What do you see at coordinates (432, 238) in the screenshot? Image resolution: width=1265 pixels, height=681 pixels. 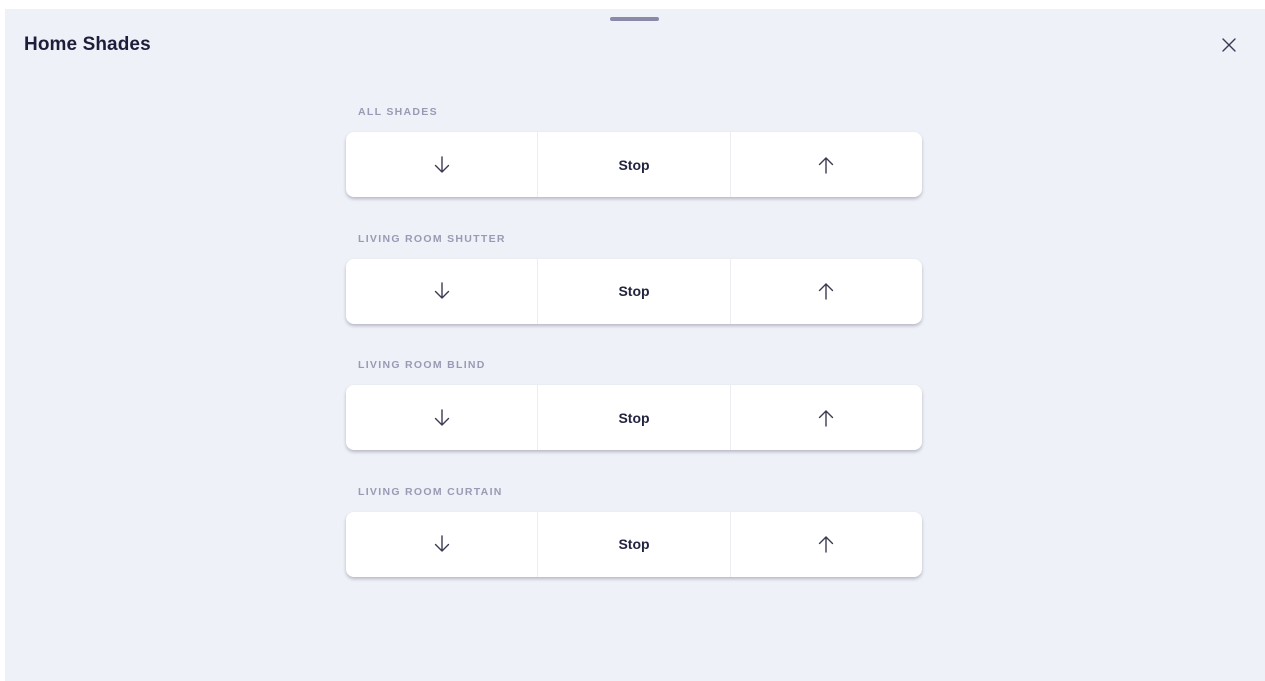 I see `group-label: LIVING ROOM SHUTTER` at bounding box center [432, 238].